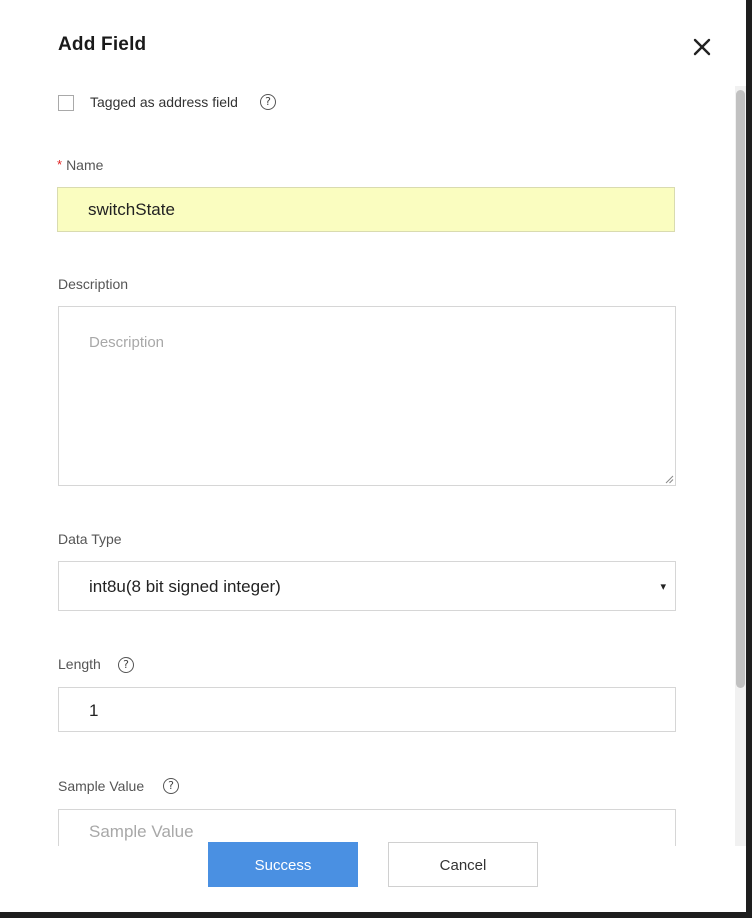 Image resolution: width=752 pixels, height=918 pixels. I want to click on chevron-down-icon: ▾, so click(663, 586).